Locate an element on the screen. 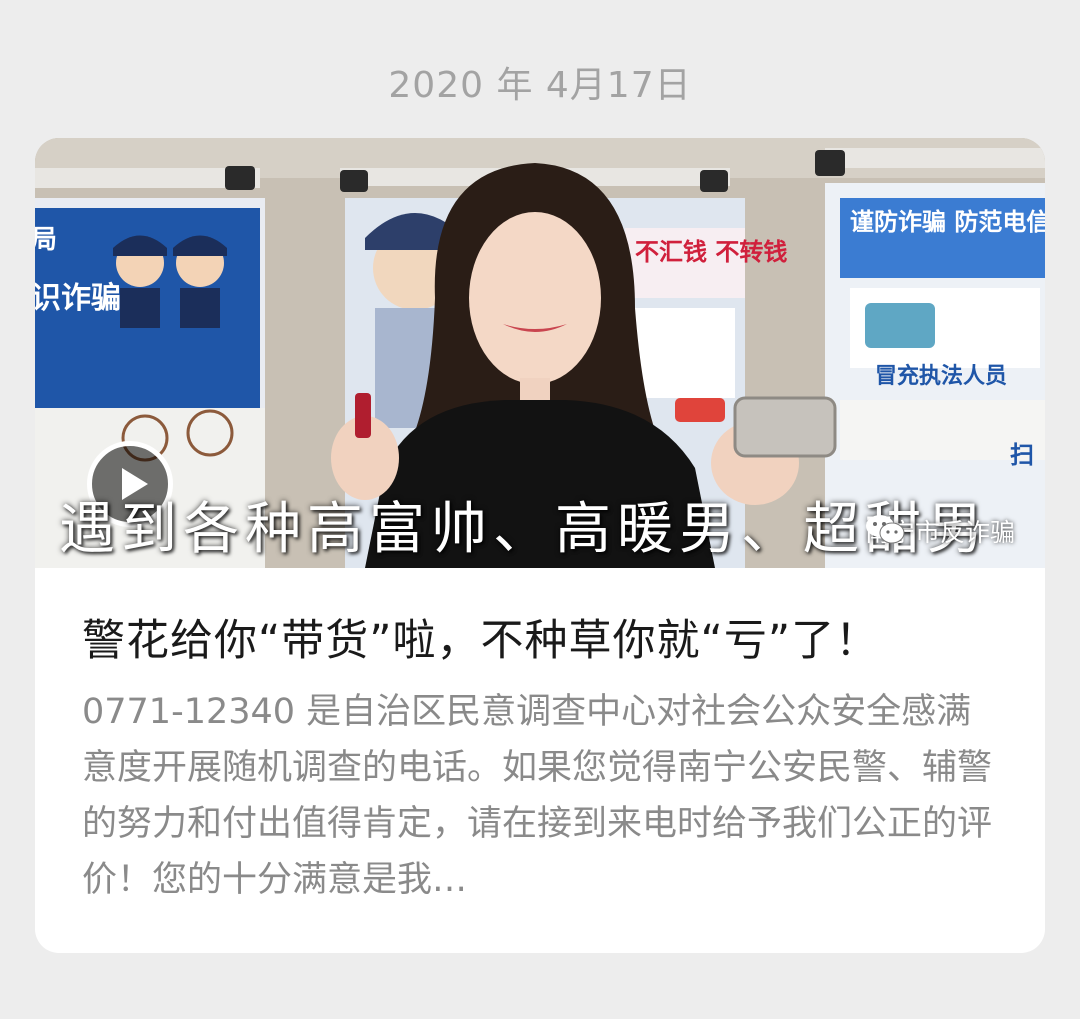 The height and width of the screenshot is (1019, 1080). center-poster-title: 不汇钱 不转钱 is located at coordinates (711, 252).